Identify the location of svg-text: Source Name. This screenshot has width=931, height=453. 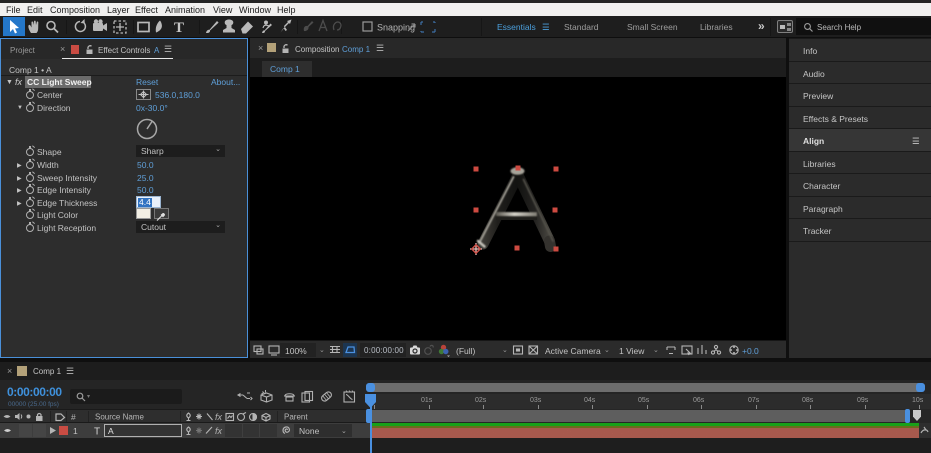
(119, 417).